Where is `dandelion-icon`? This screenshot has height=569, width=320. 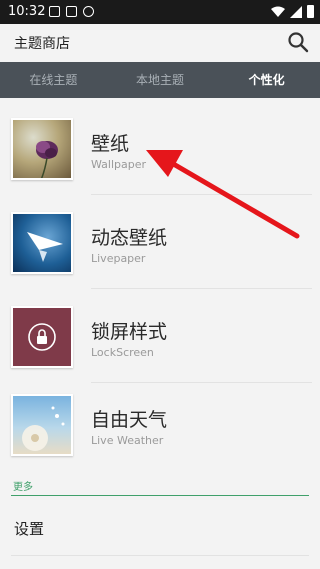
dandelion-icon is located at coordinates (43, 428).